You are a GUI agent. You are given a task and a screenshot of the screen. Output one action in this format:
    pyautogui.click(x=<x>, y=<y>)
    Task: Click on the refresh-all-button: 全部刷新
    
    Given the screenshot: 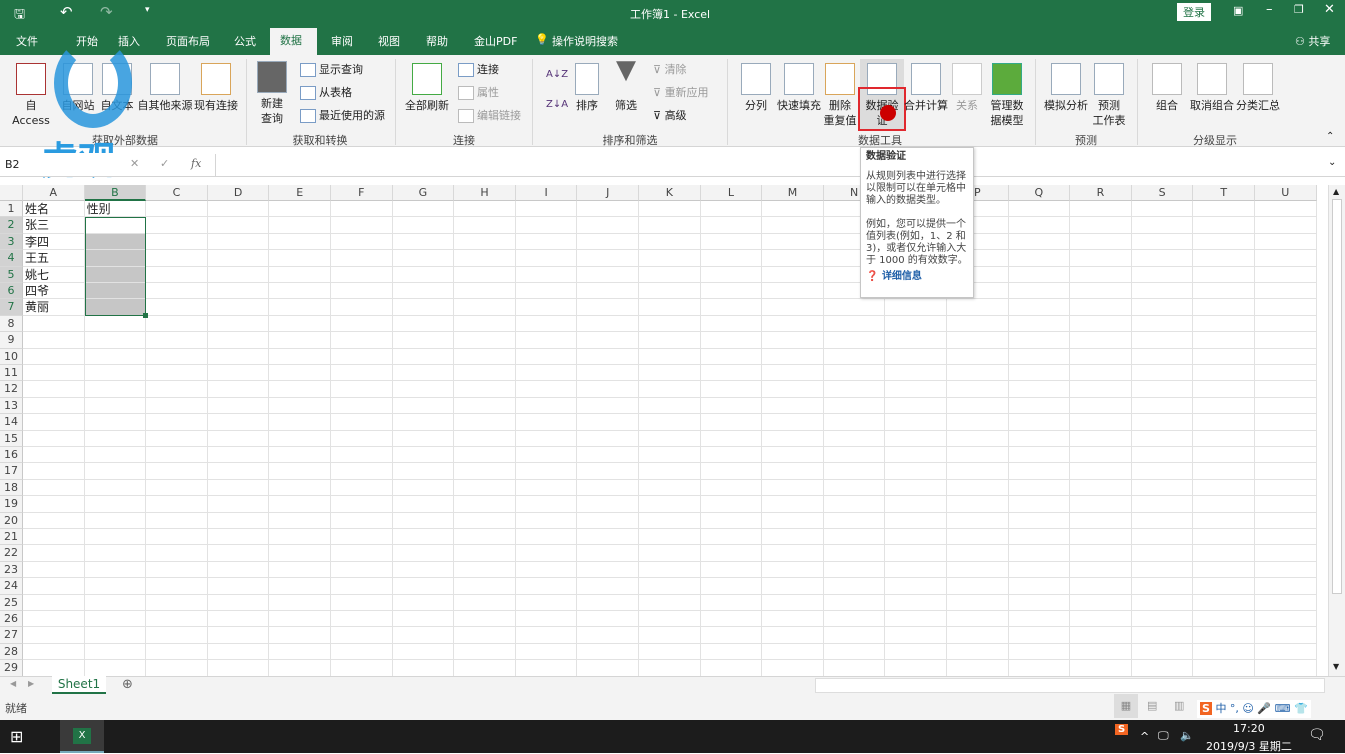 What is the action you would take?
    pyautogui.click(x=427, y=88)
    